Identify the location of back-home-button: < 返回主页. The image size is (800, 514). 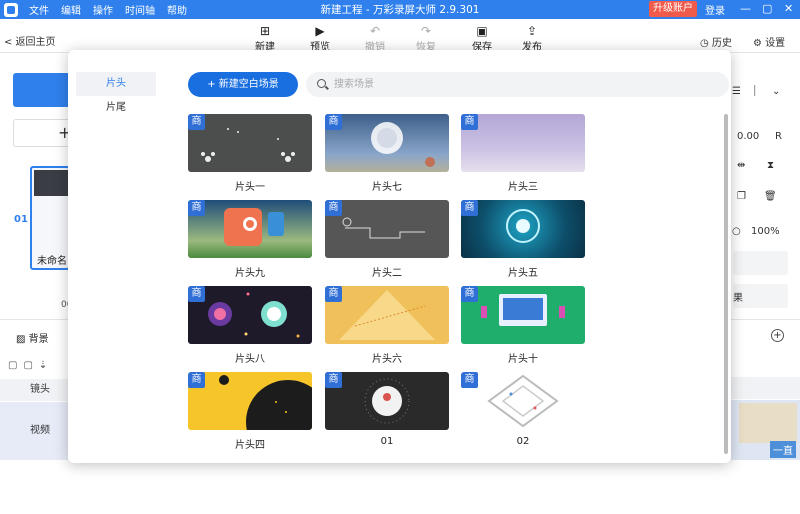
(30, 40).